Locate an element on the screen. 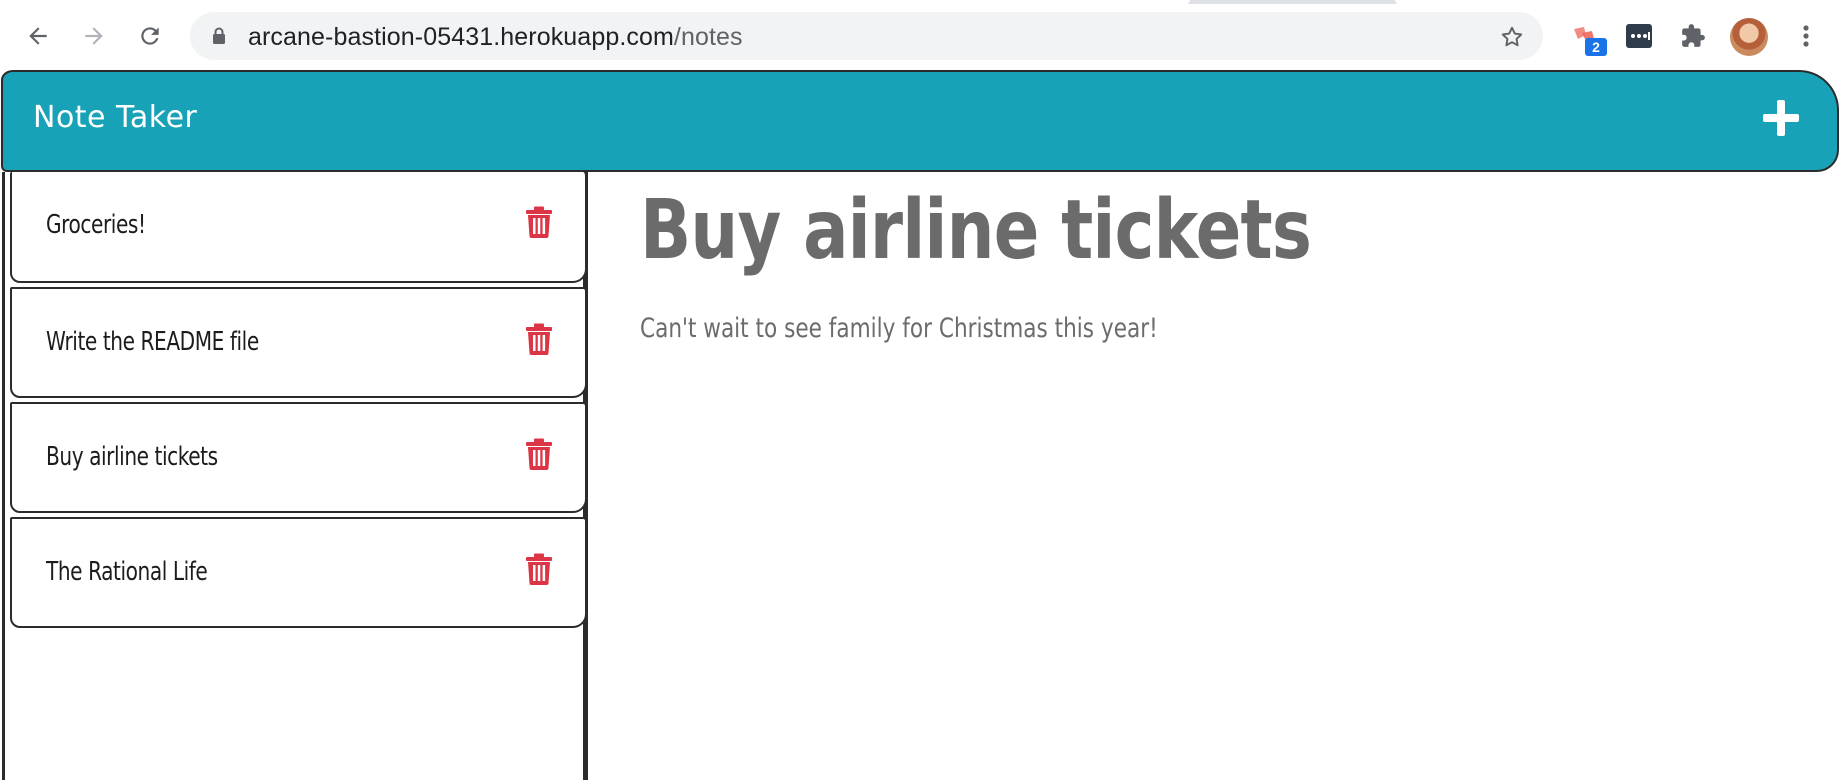 This screenshot has width=1842, height=780. profile-avatar is located at coordinates (1749, 37).